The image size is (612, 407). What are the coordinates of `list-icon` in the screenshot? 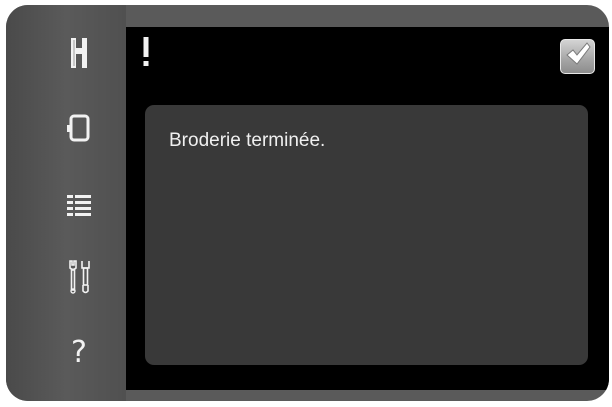 It's located at (79, 205).